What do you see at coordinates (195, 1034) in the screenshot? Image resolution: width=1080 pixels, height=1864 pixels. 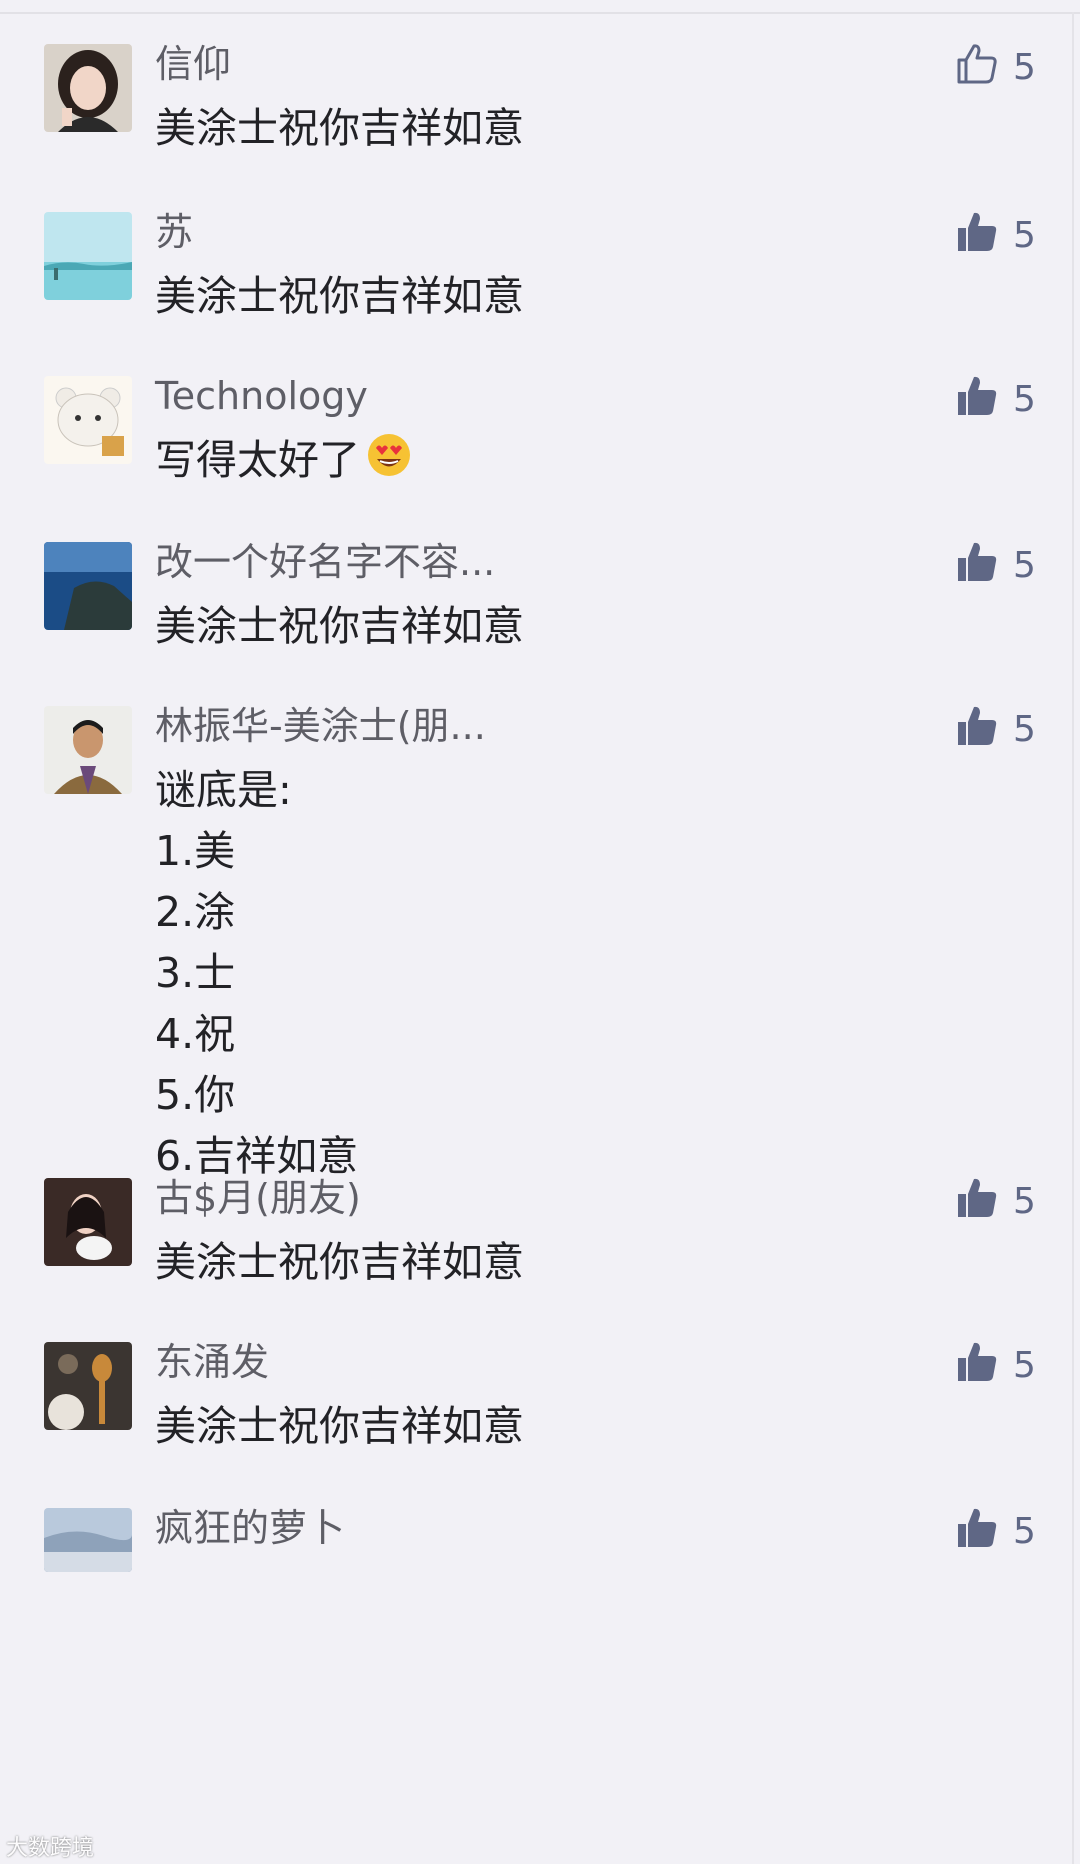 I see `comment-text-line: 4.祝` at bounding box center [195, 1034].